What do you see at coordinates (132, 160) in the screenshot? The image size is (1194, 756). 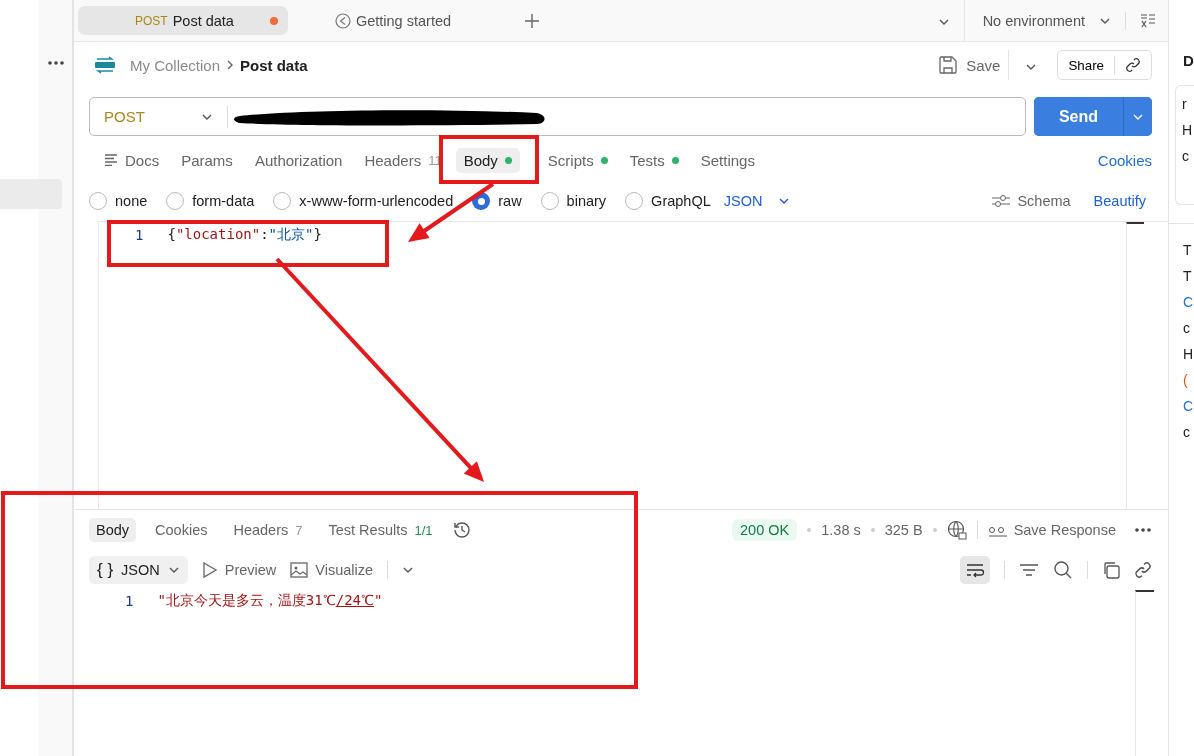 I see `request-tab: Docs` at bounding box center [132, 160].